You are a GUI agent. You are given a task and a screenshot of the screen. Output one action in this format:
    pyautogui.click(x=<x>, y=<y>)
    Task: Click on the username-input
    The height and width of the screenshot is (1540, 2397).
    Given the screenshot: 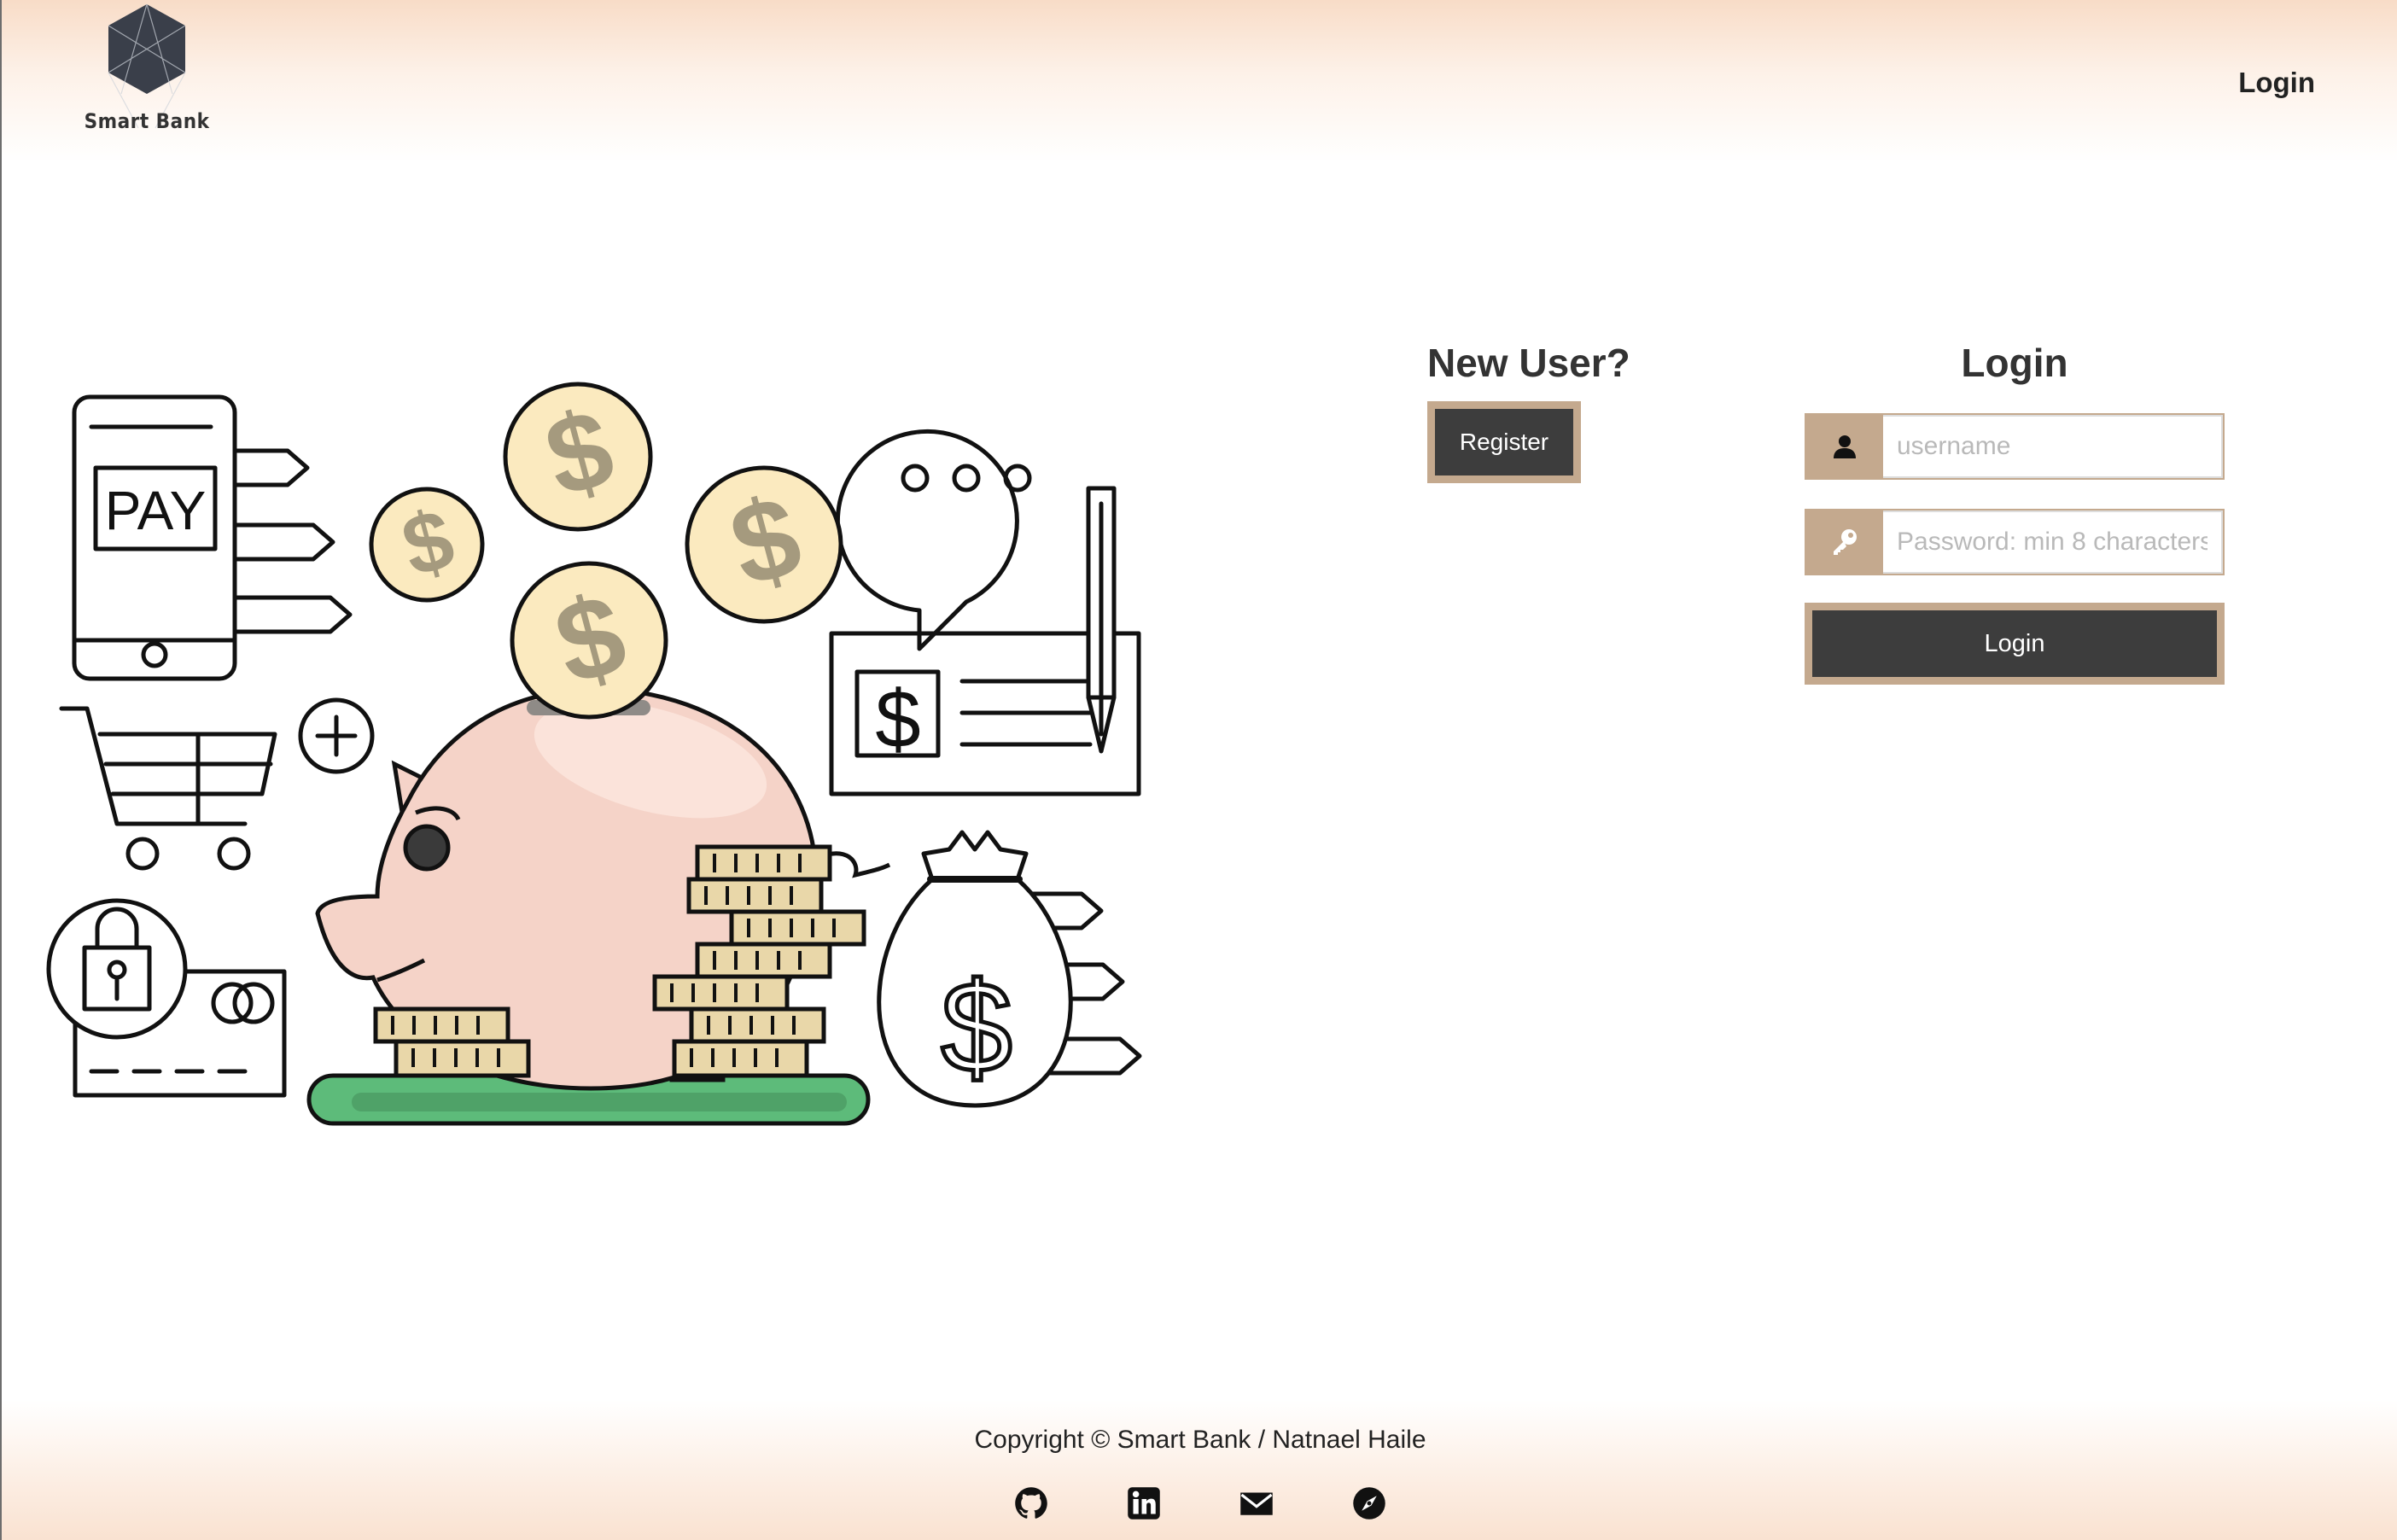 What is the action you would take?
    pyautogui.click(x=2053, y=447)
    